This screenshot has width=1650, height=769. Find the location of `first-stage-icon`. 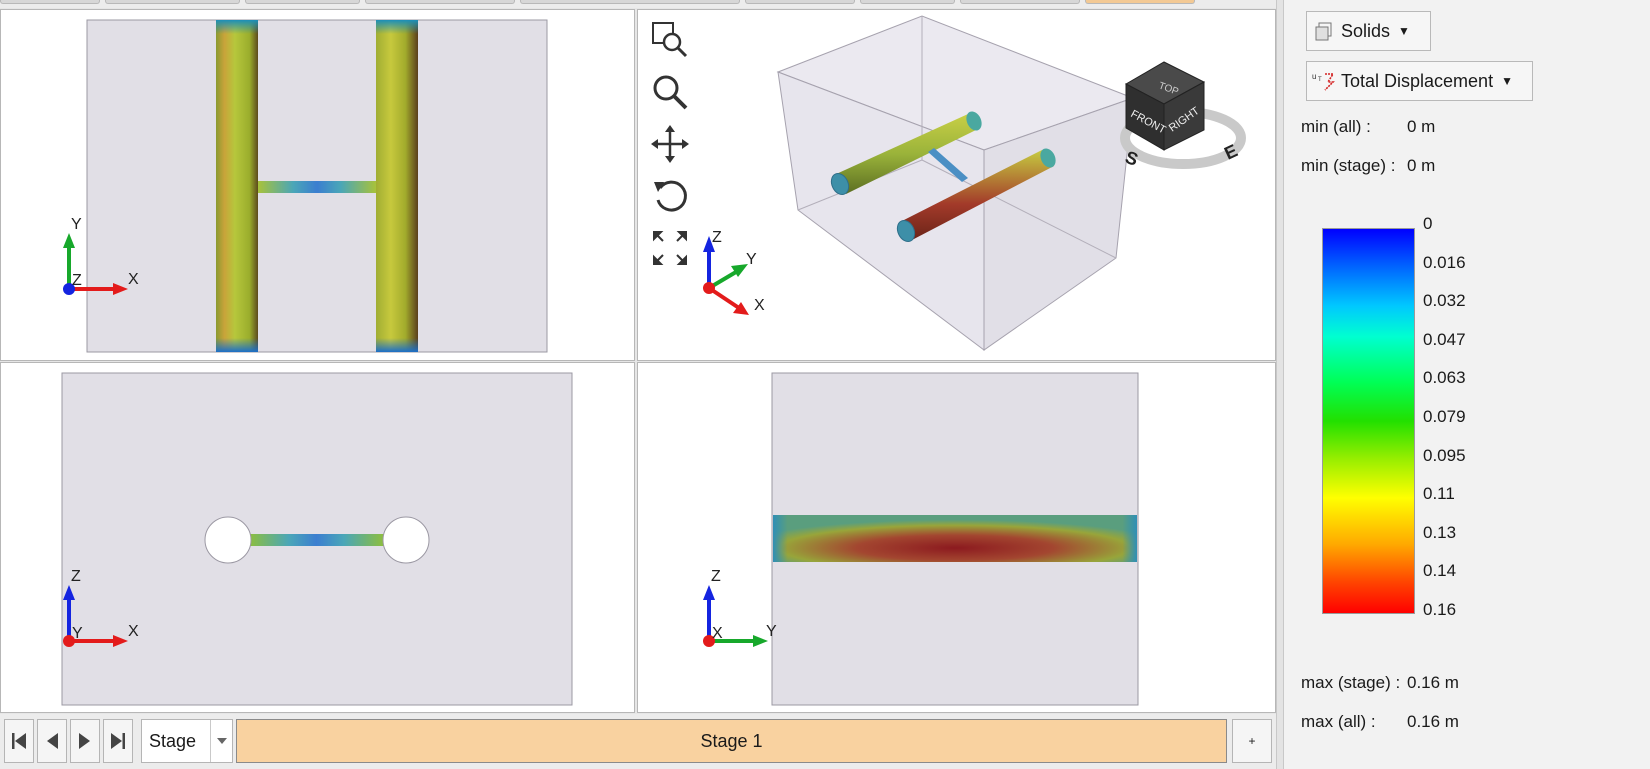

first-stage-icon is located at coordinates (19, 741).